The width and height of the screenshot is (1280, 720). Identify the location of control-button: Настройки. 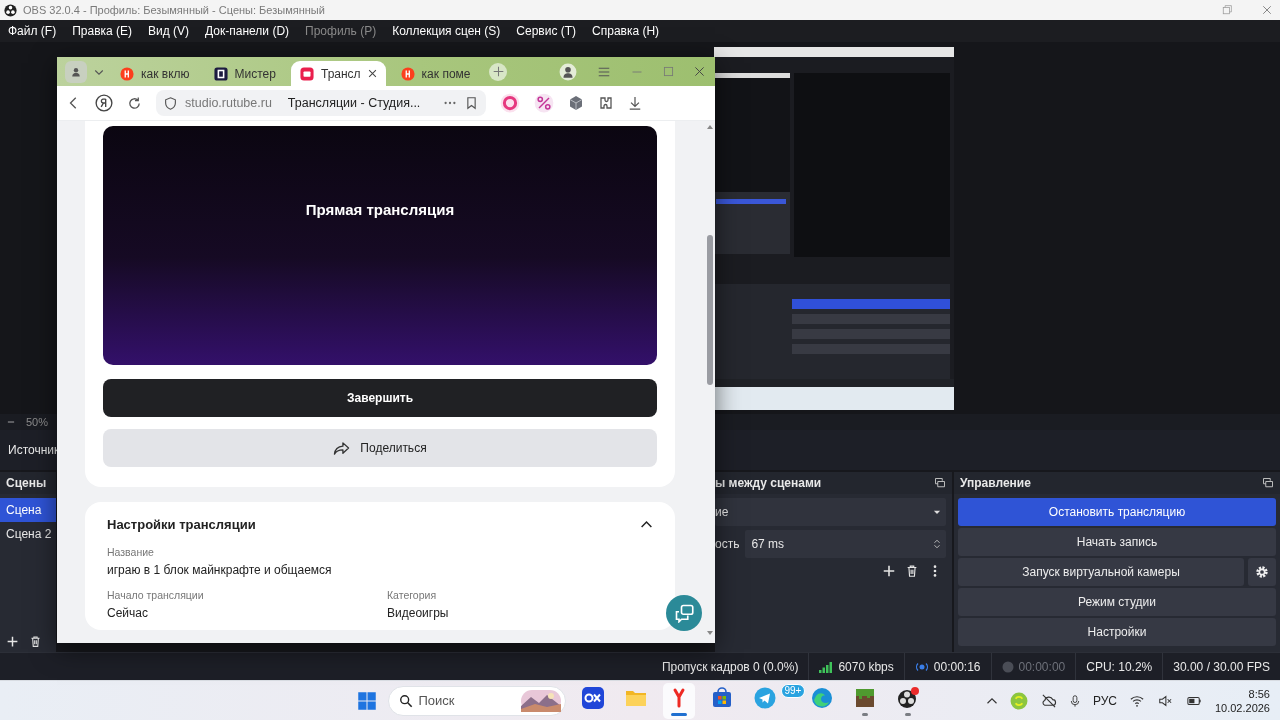
(1117, 632).